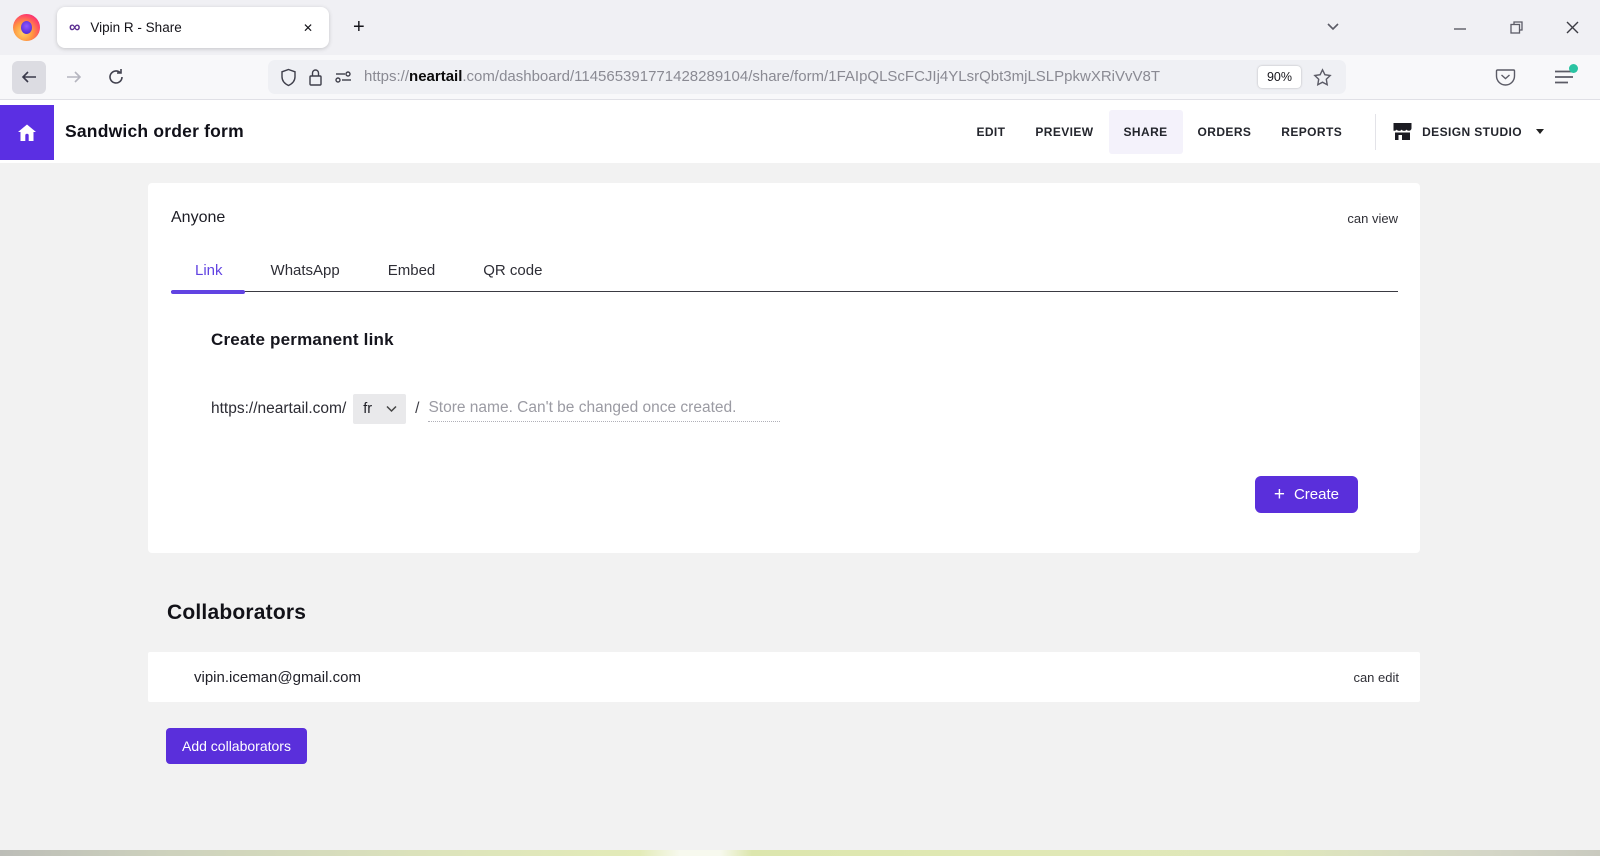 This screenshot has height=856, width=1600. I want to click on site-favicon-infinity-icon: ∞, so click(75, 27).